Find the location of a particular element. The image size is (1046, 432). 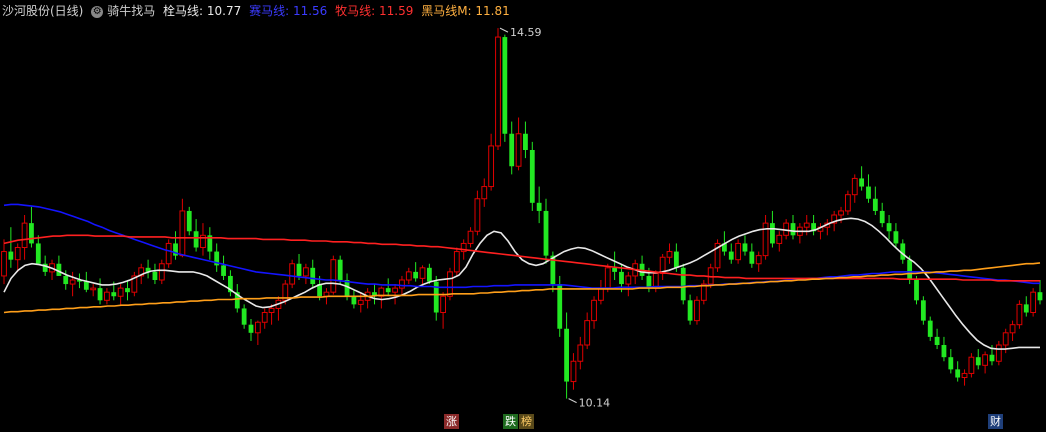

marker-cai: 财 is located at coordinates (995, 421).